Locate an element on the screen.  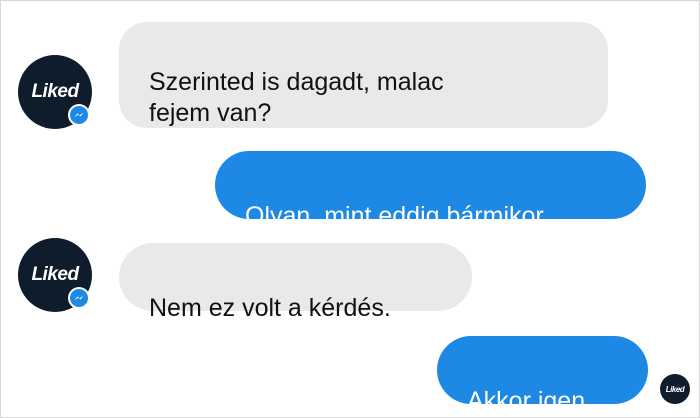
message-text: Nem ez volt a kérdés. is located at coordinates (270, 308).